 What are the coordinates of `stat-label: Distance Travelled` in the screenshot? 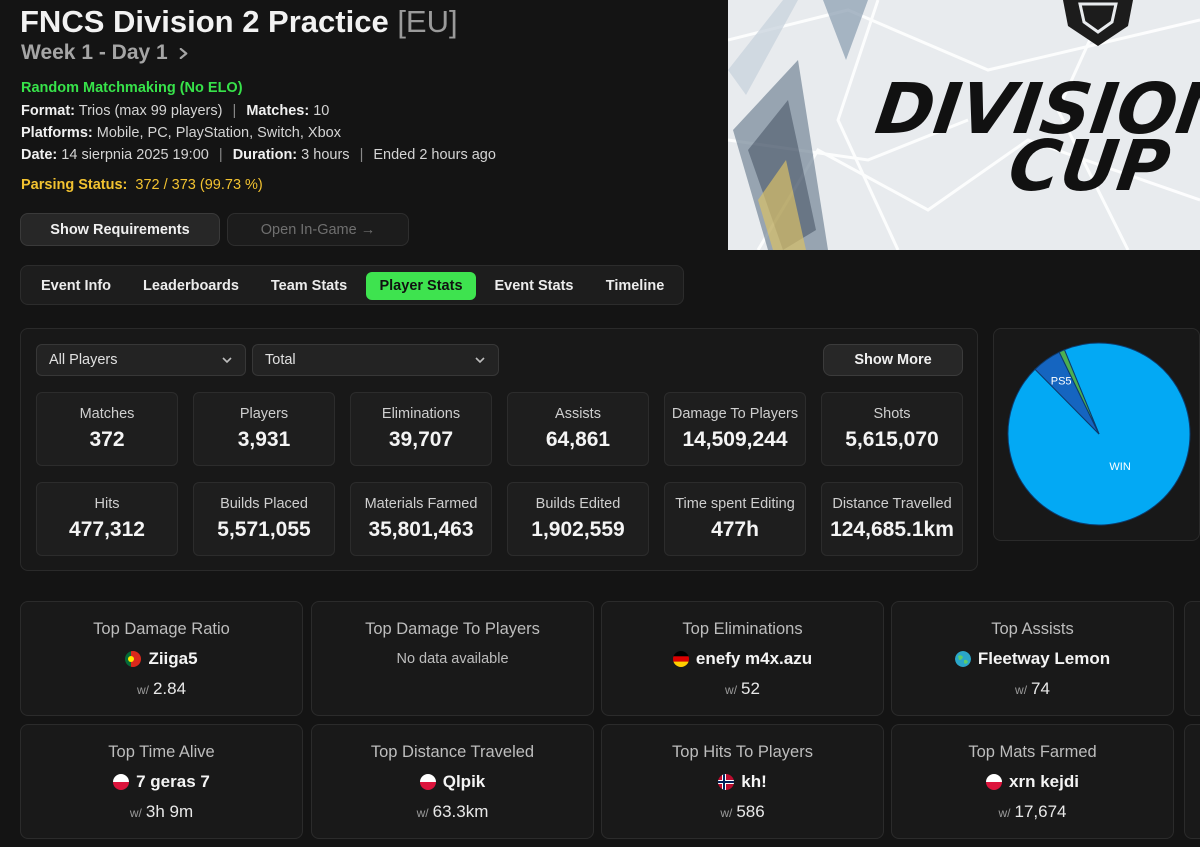 It's located at (892, 504).